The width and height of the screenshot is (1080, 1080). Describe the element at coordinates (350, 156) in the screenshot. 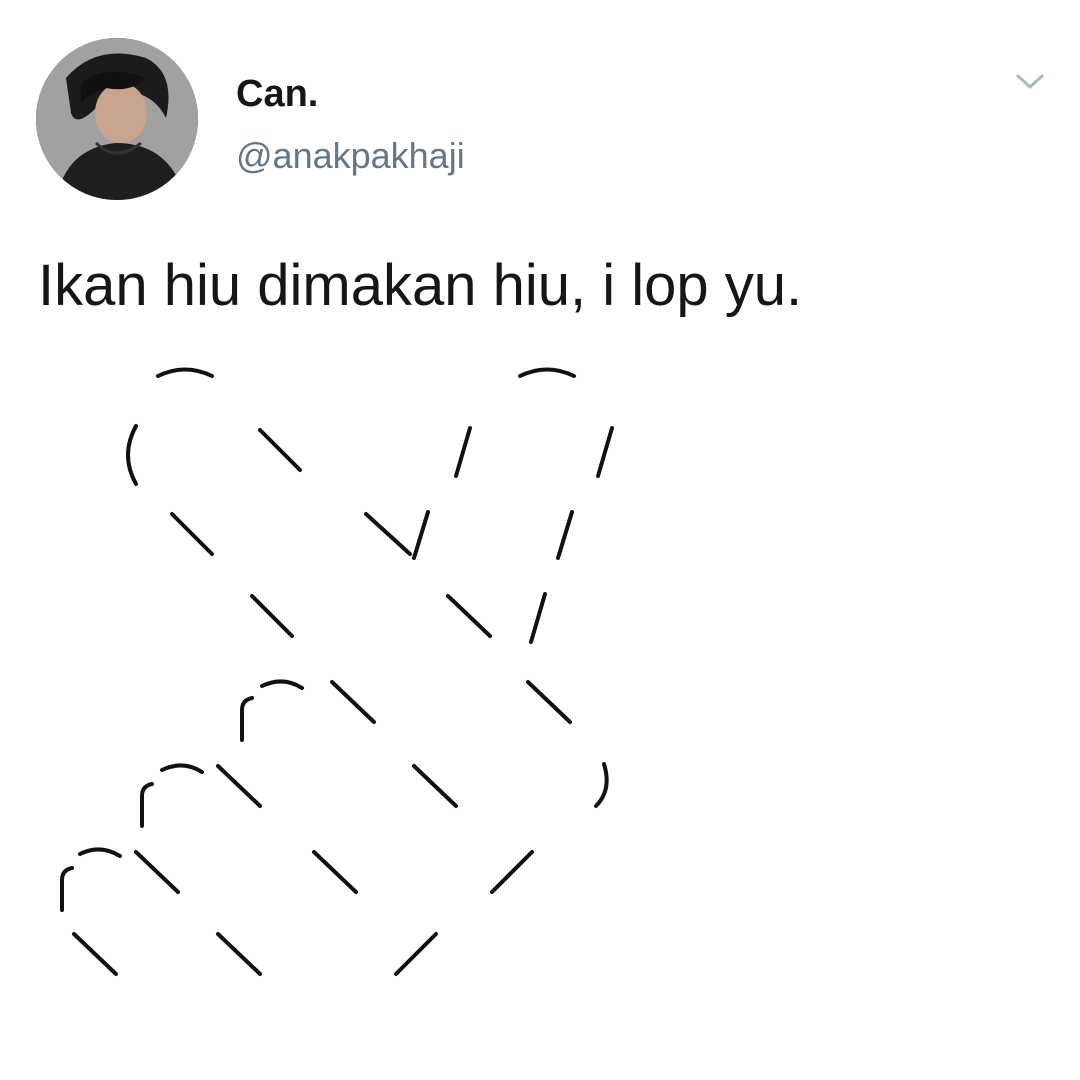

I see `user-handle: @anakpakhaji` at that location.